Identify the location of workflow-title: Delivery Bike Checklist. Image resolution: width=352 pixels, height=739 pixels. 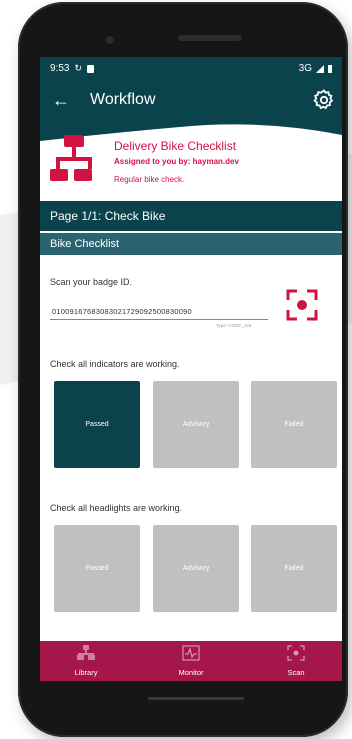
(175, 146).